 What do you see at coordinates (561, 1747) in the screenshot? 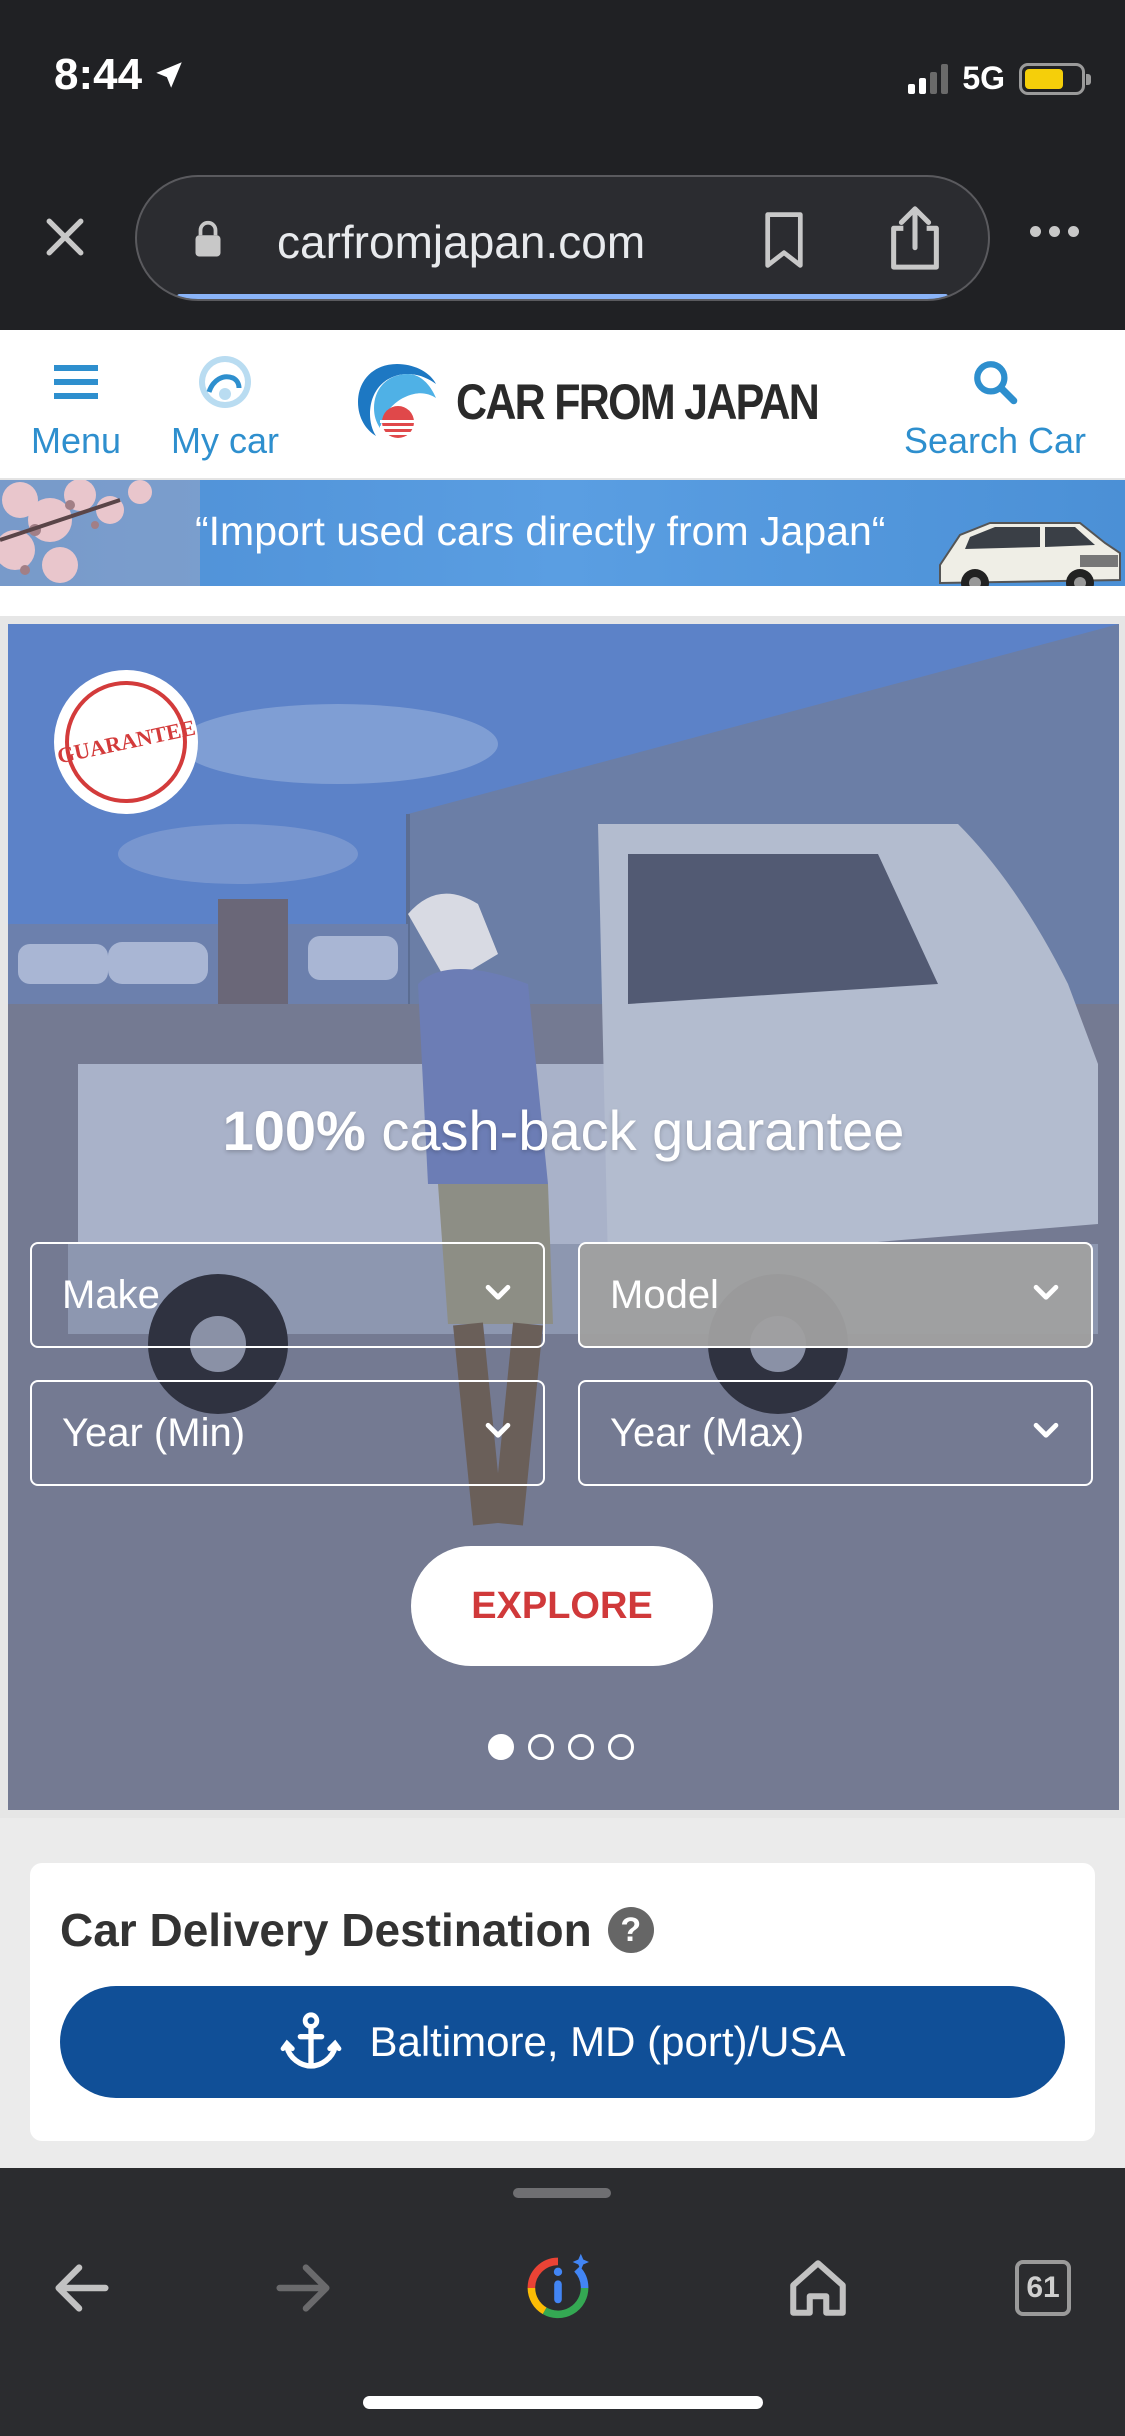
I see `carousel-dots` at bounding box center [561, 1747].